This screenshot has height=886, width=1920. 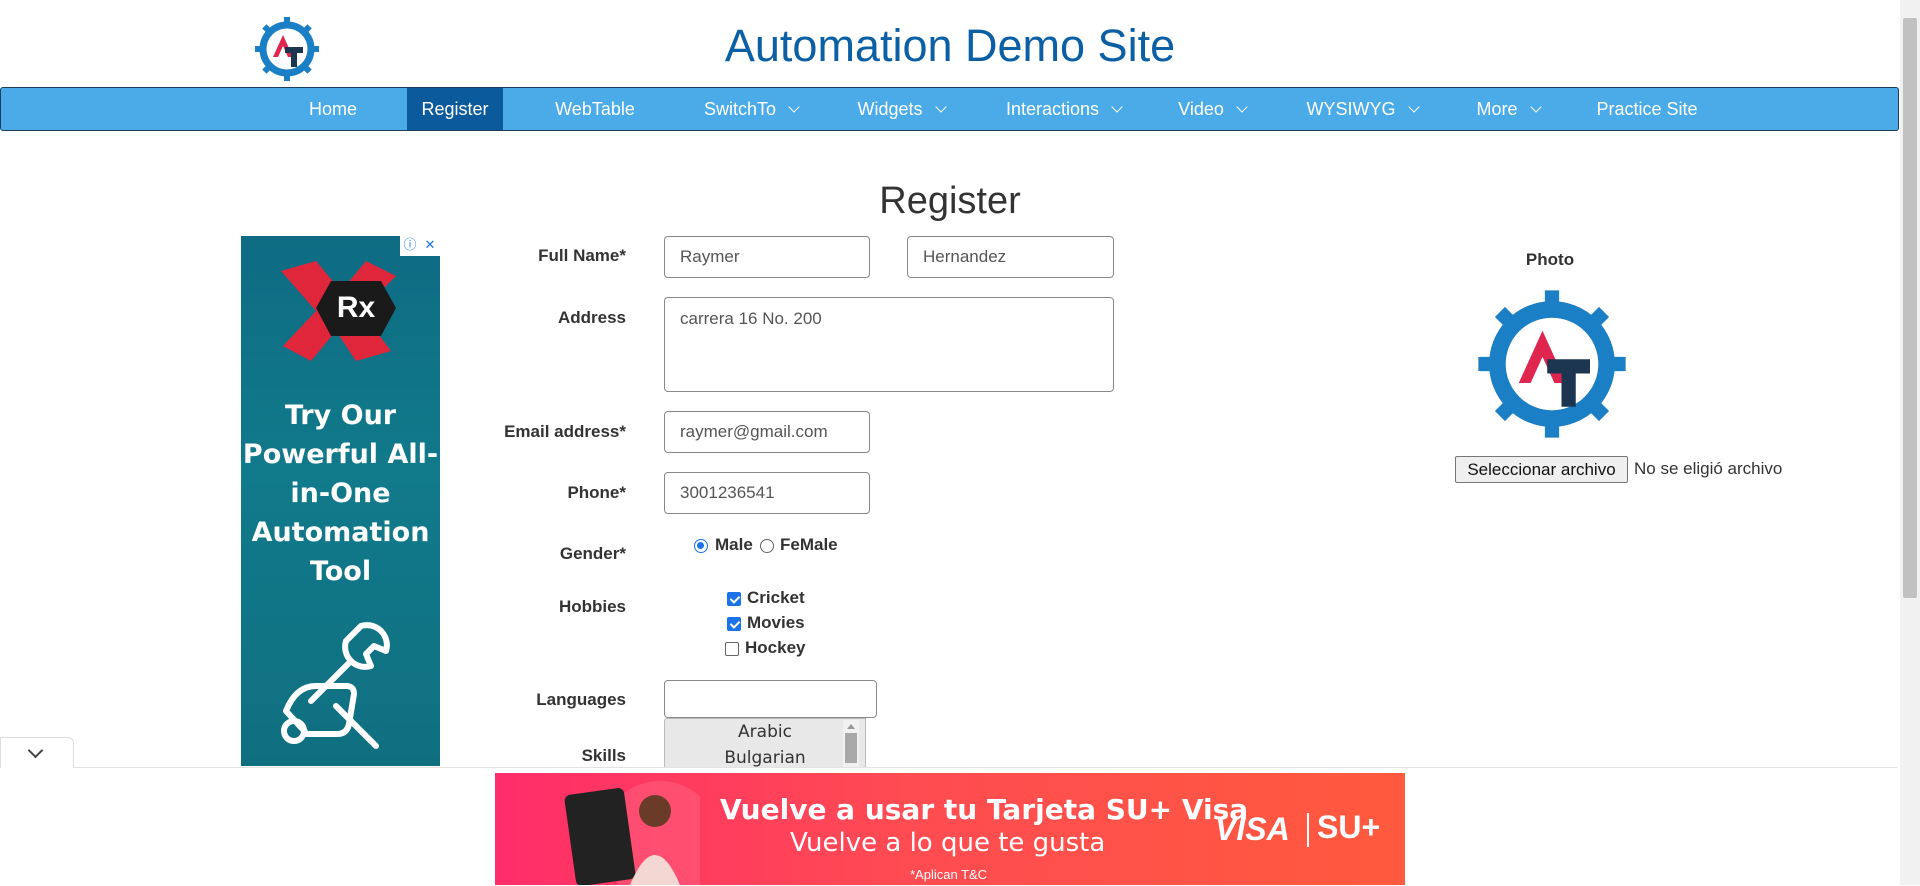 What do you see at coordinates (1708, 468) in the screenshot?
I see `file-status-text: No se eligió archivo` at bounding box center [1708, 468].